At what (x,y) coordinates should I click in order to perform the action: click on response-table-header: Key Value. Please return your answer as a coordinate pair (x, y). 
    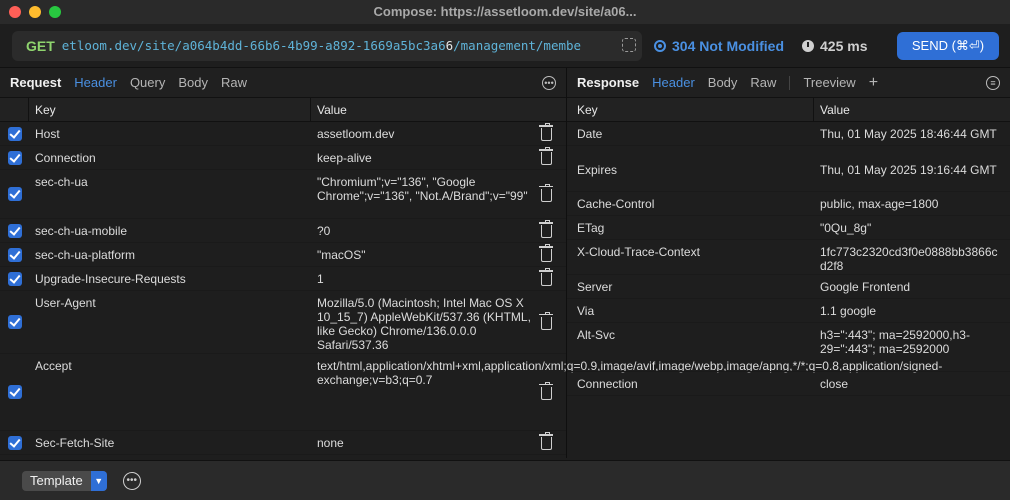
    Looking at the image, I should click on (788, 110).